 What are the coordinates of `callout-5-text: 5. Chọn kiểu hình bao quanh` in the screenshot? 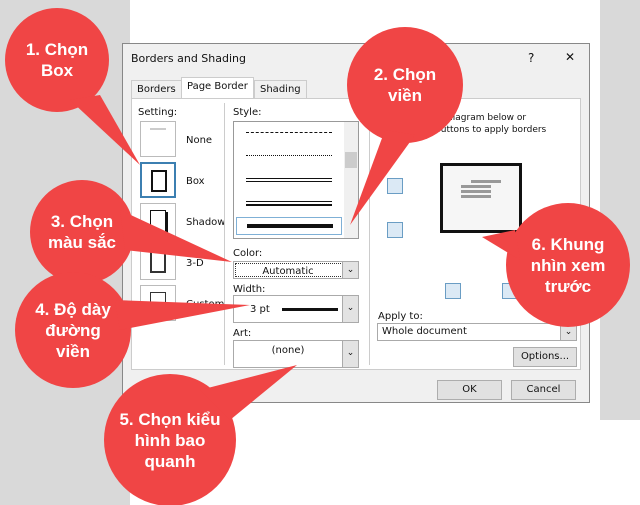 It's located at (170, 440).